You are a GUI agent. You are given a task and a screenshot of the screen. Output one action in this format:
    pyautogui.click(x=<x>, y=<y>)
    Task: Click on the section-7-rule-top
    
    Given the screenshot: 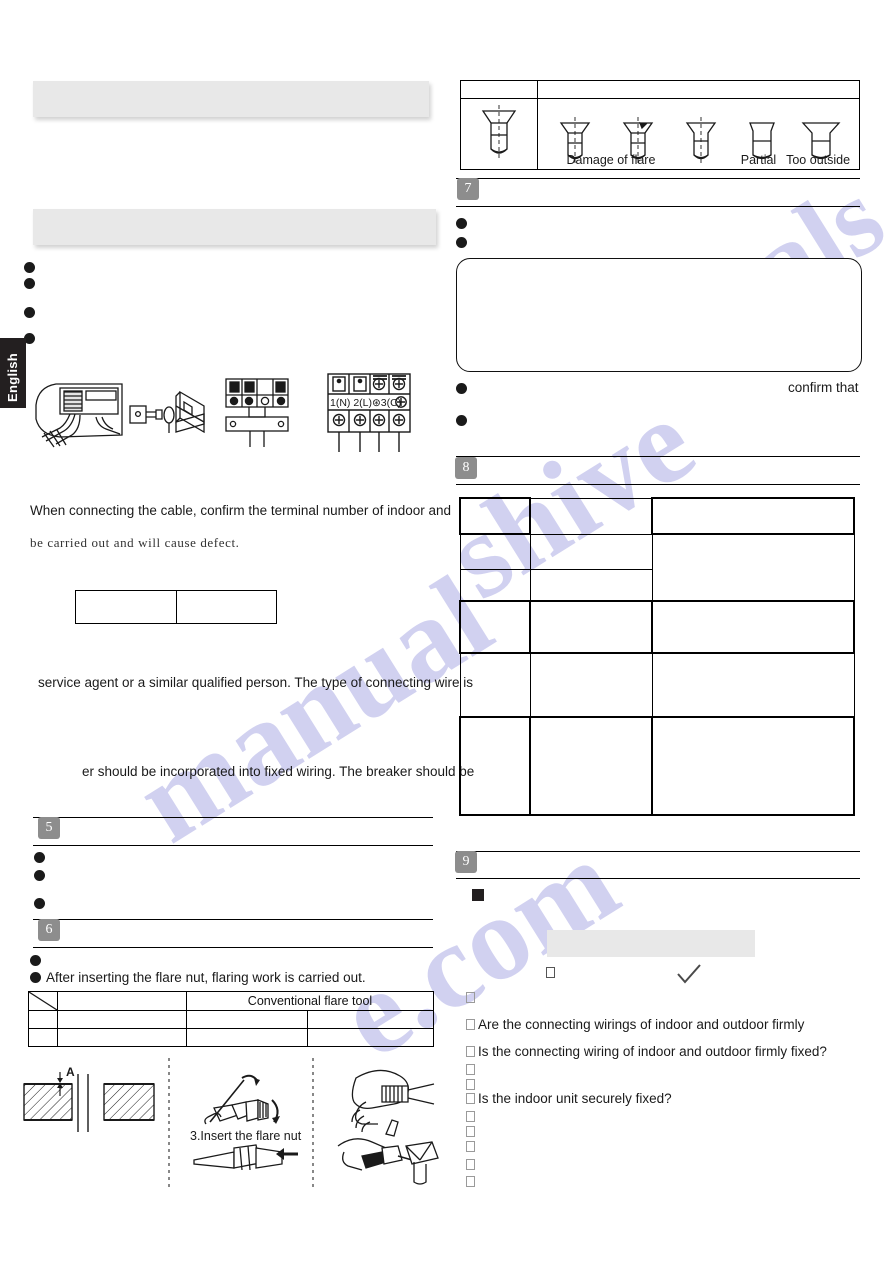 What is the action you would take?
    pyautogui.click(x=658, y=178)
    